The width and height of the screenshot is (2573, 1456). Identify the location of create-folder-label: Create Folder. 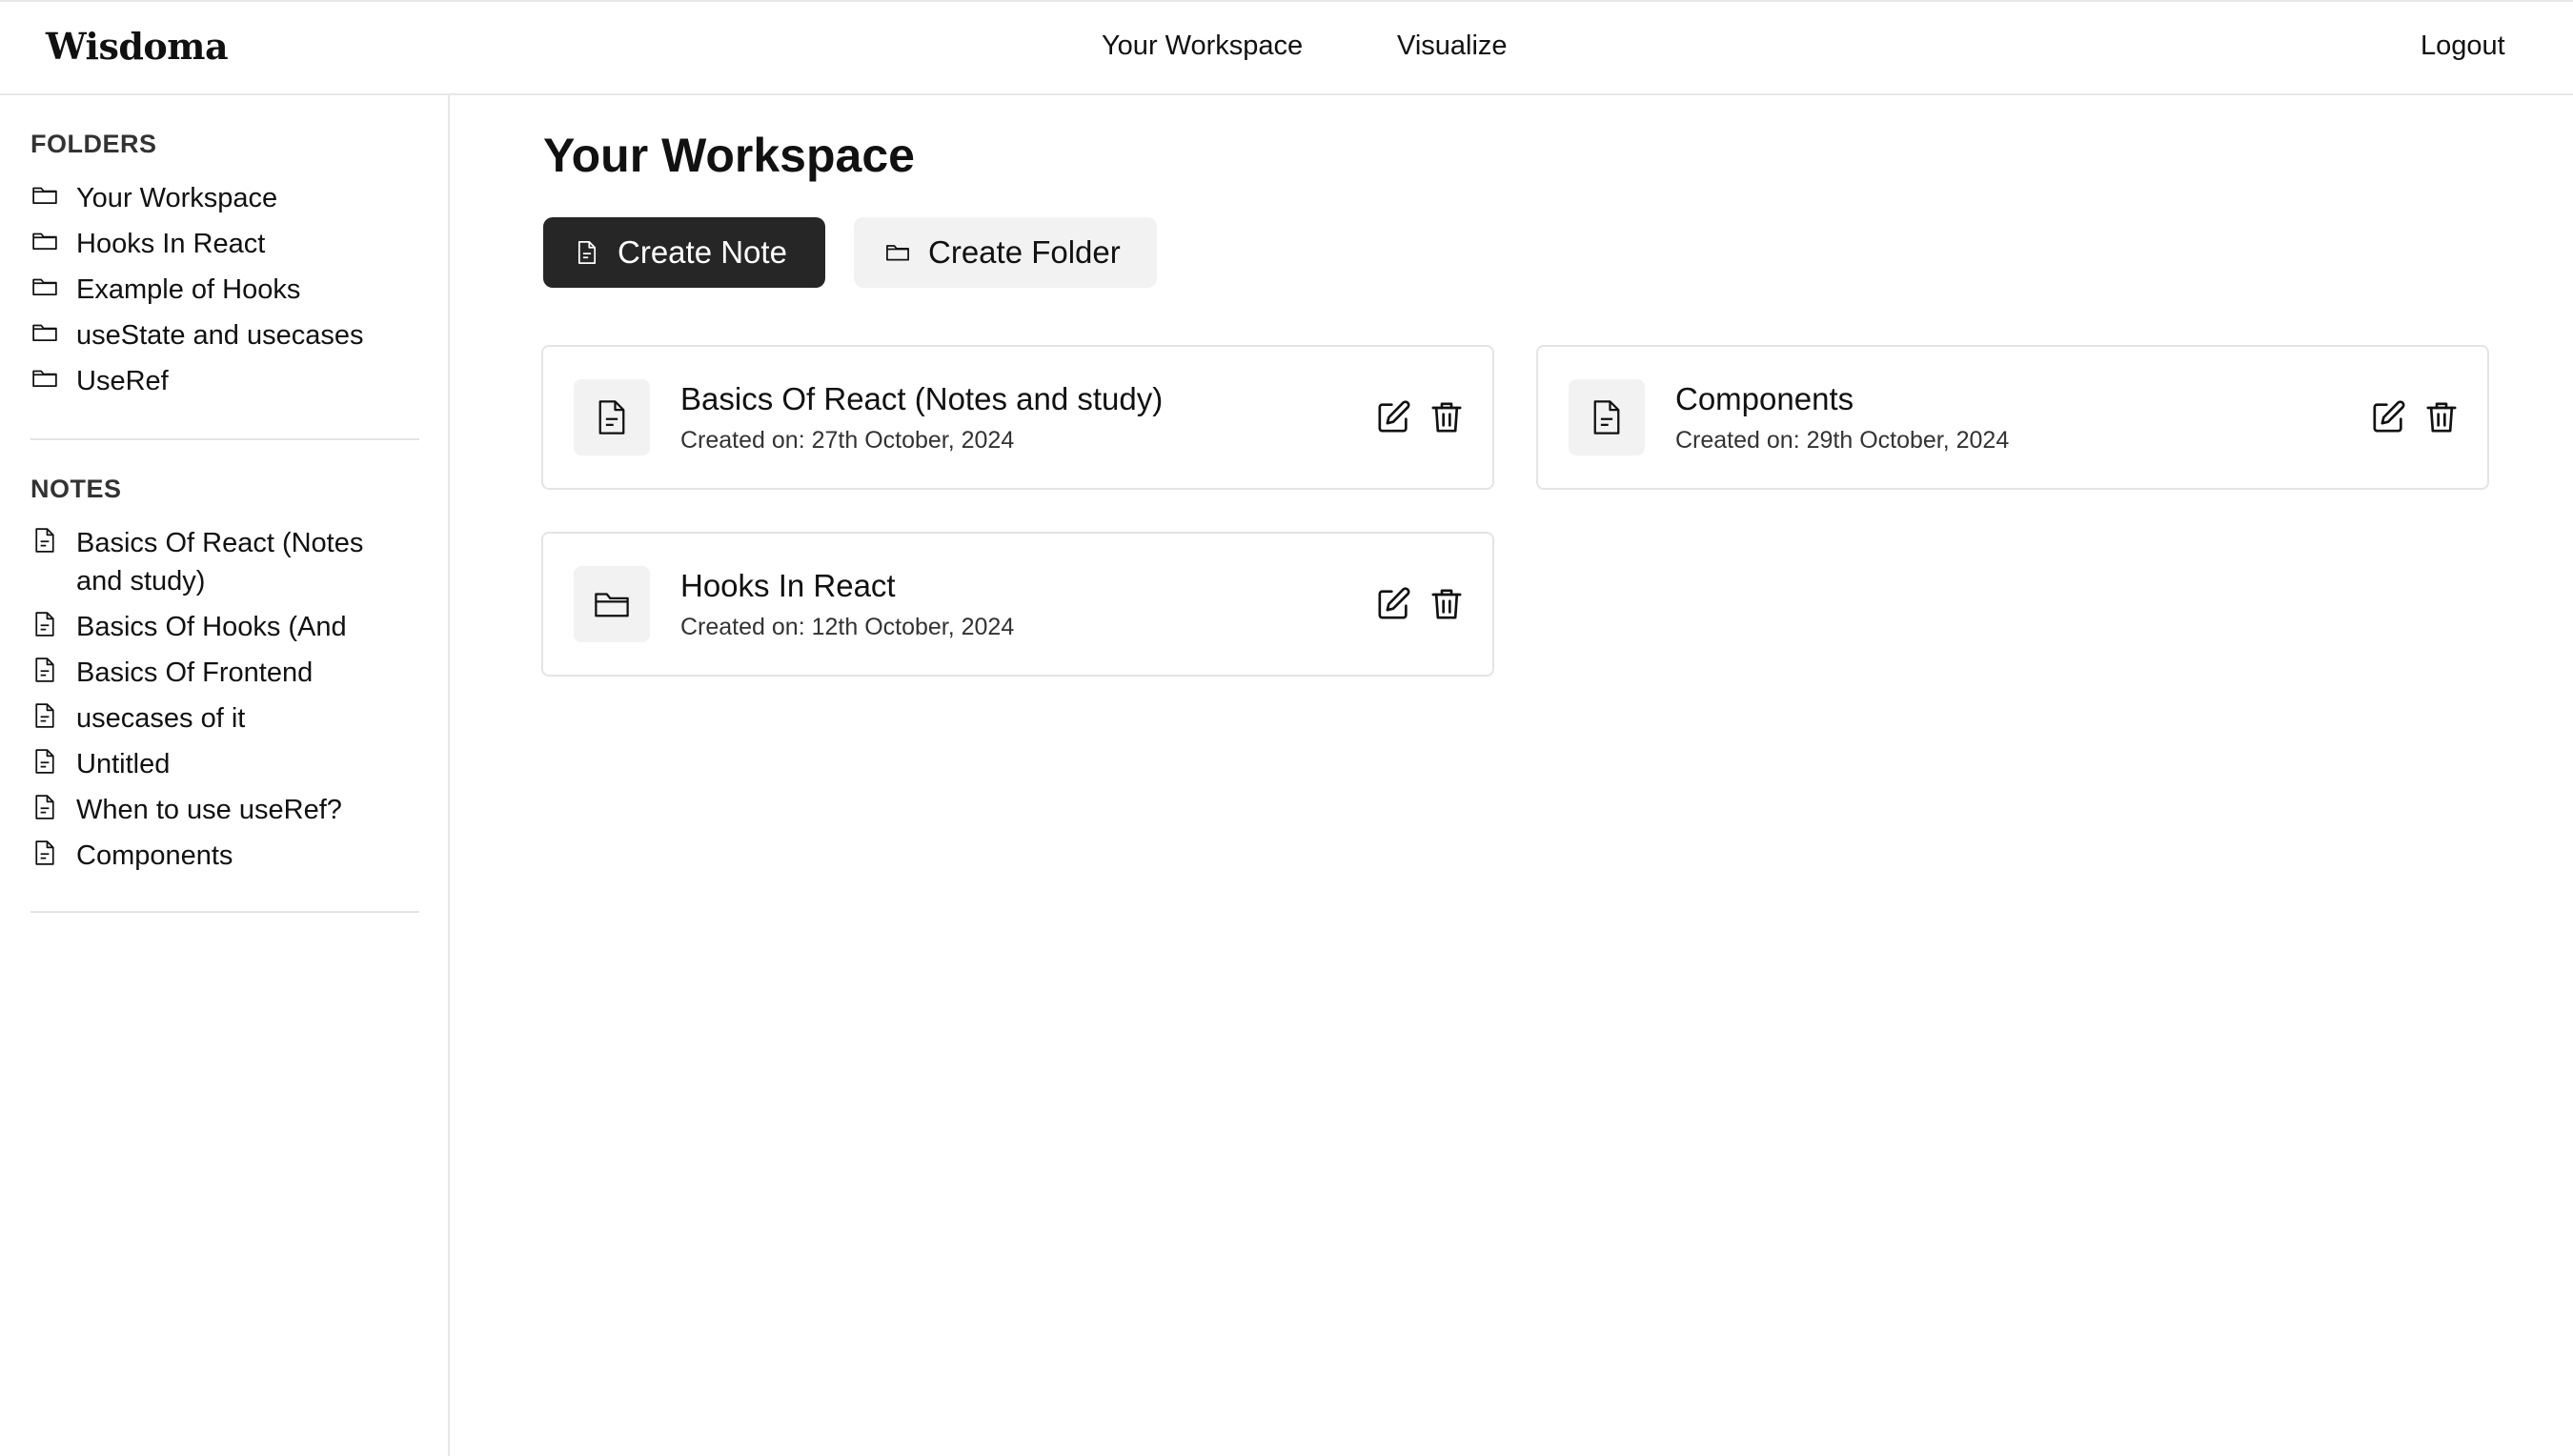
(1025, 252).